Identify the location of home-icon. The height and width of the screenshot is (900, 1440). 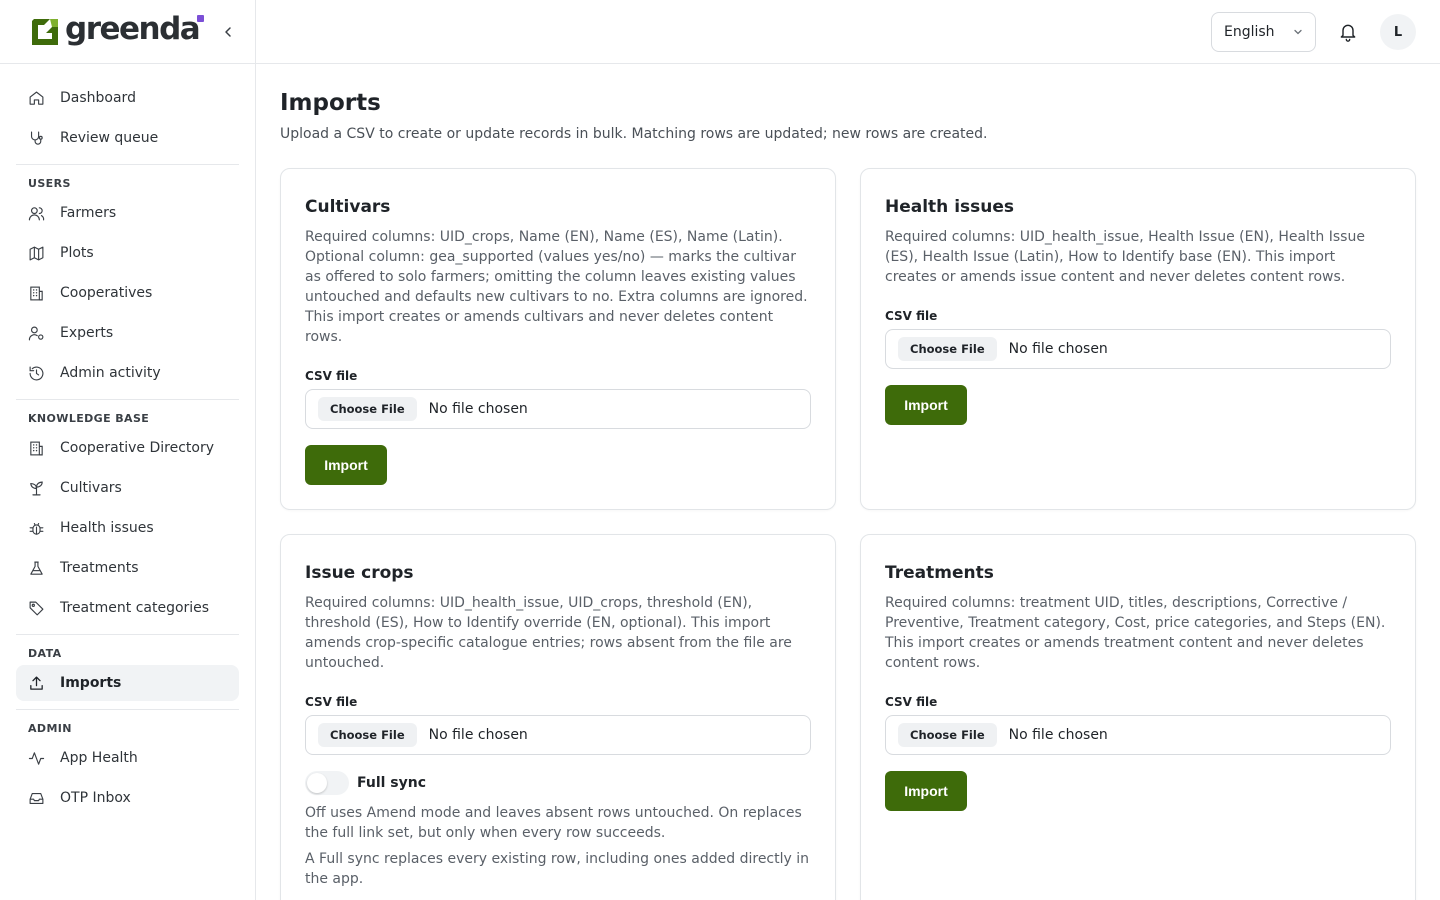
(36, 98).